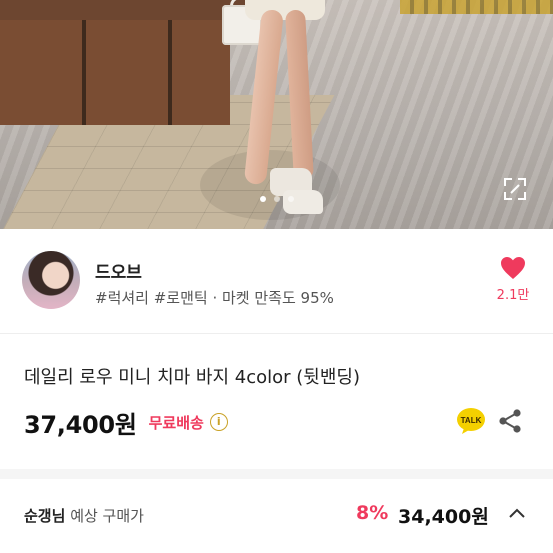  I want to click on kakao-talk-icon: TALK, so click(471, 421).